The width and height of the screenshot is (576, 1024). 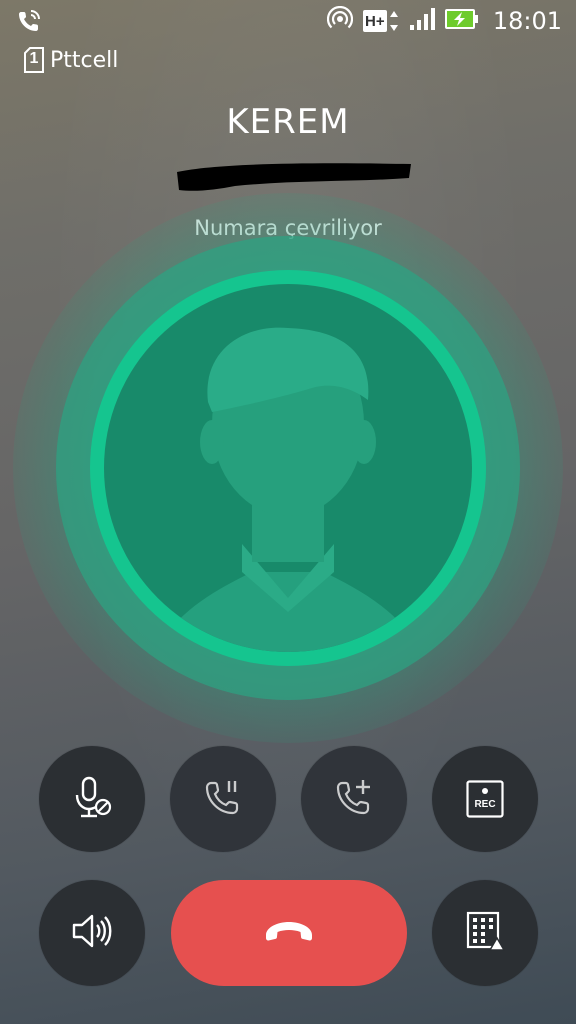 What do you see at coordinates (288, 122) in the screenshot?
I see `caller-name: KEREM` at bounding box center [288, 122].